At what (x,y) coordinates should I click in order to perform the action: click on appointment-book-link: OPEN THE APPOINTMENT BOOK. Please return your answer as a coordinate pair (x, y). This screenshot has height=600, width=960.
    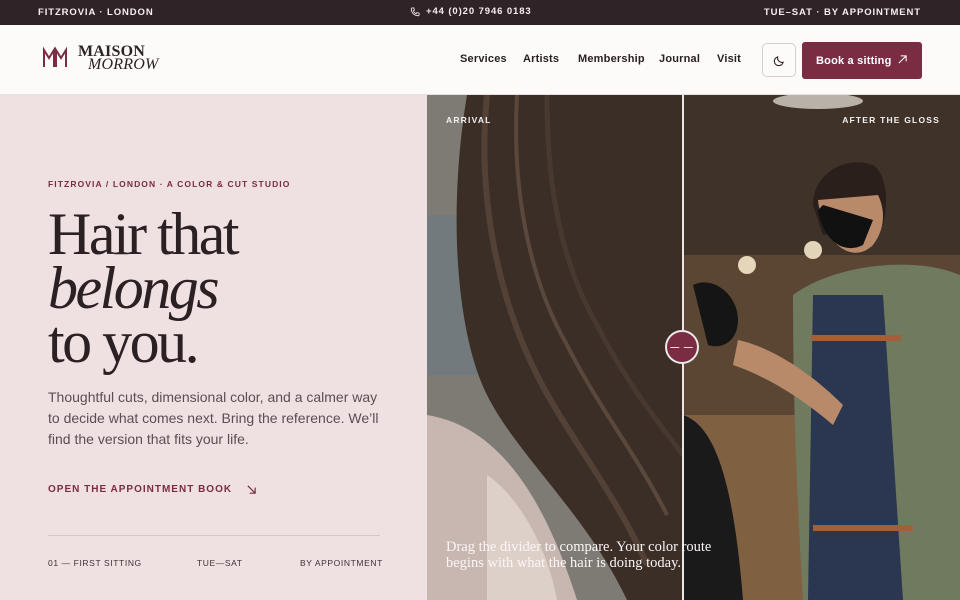
    Looking at the image, I should click on (152, 489).